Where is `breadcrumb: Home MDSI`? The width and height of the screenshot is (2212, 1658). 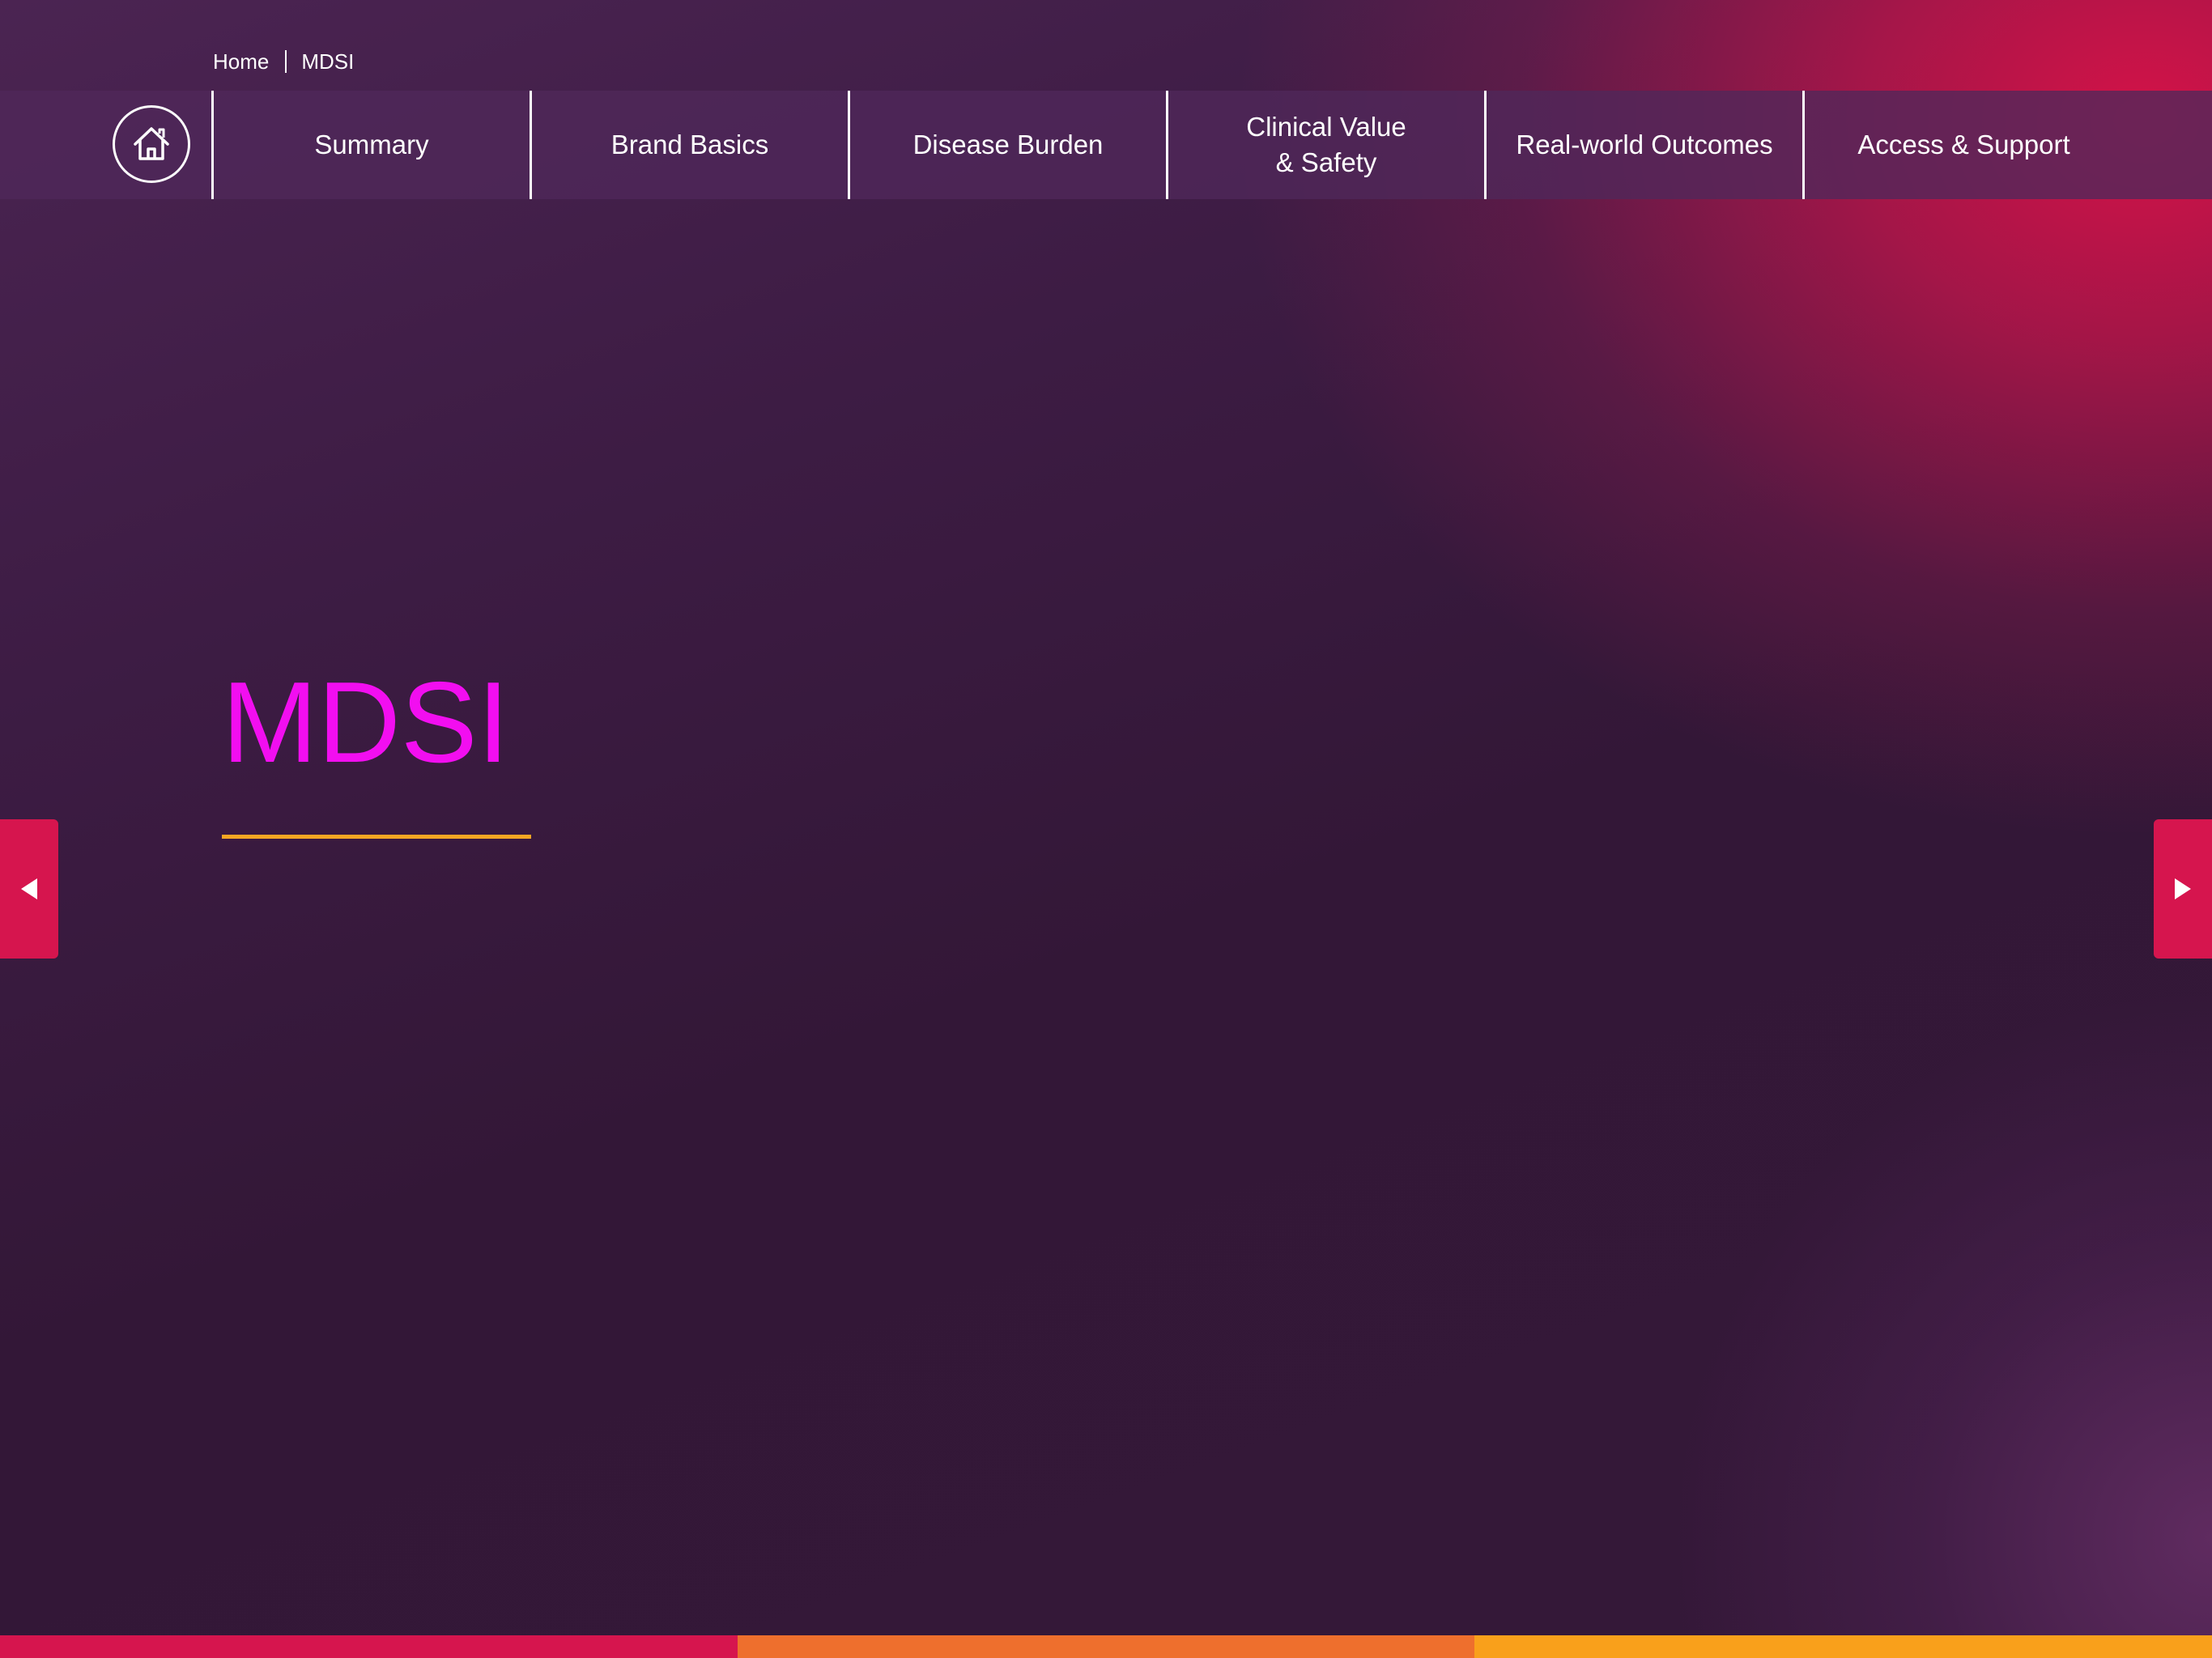 breadcrumb: Home MDSI is located at coordinates (284, 61).